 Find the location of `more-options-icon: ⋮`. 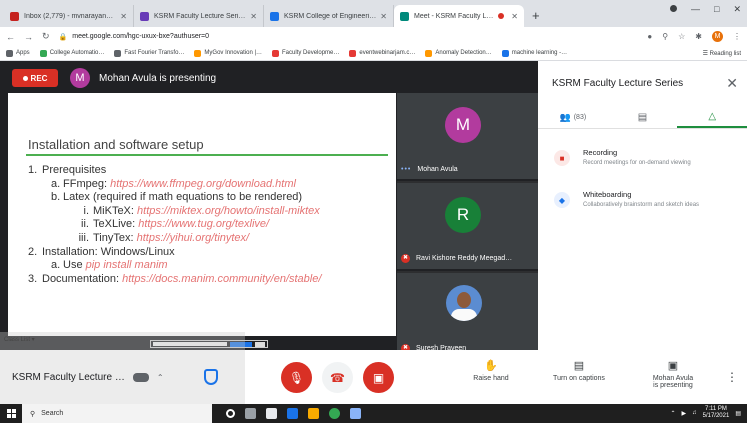

more-options-icon: ⋮ is located at coordinates (732, 377).